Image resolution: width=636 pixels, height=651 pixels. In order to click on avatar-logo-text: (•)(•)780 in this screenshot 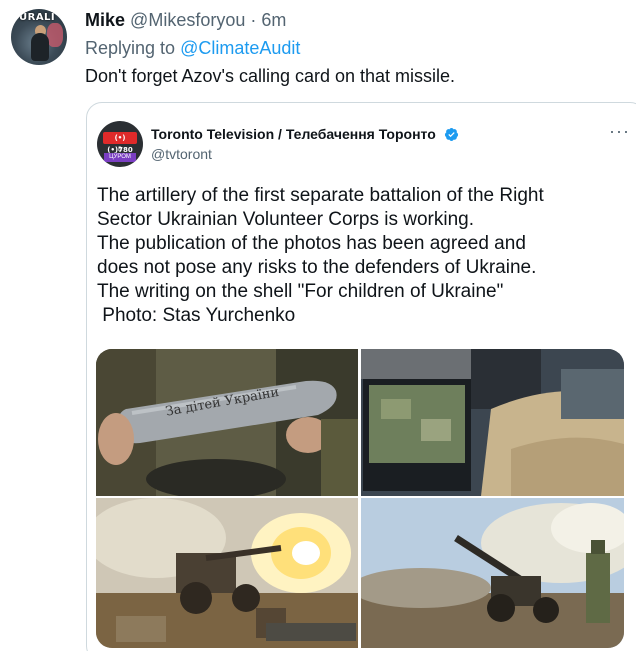, I will do `click(120, 143)`.